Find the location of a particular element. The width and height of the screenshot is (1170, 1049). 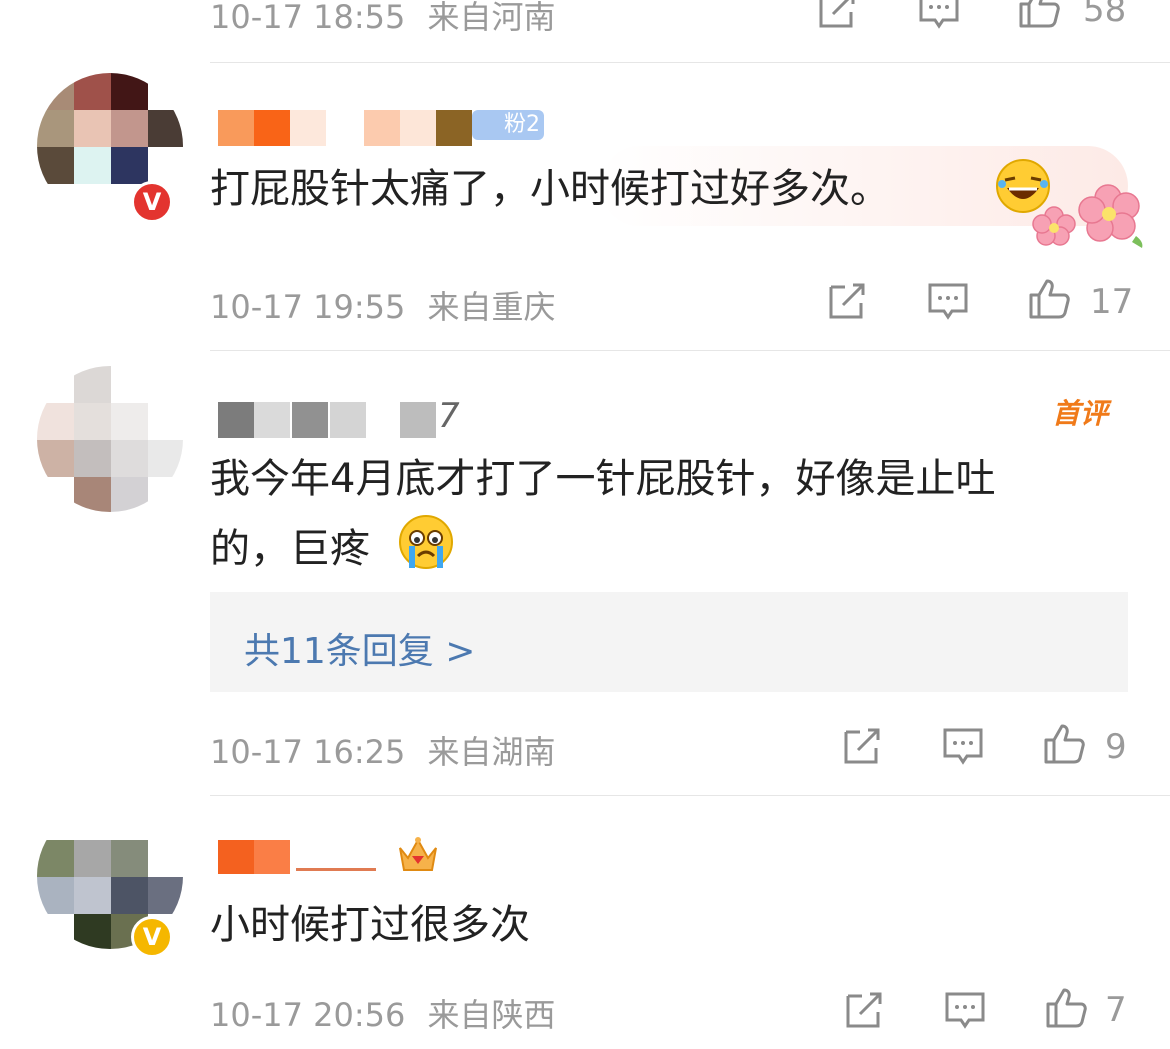

like-count: 58 is located at coordinates (1105, 15).